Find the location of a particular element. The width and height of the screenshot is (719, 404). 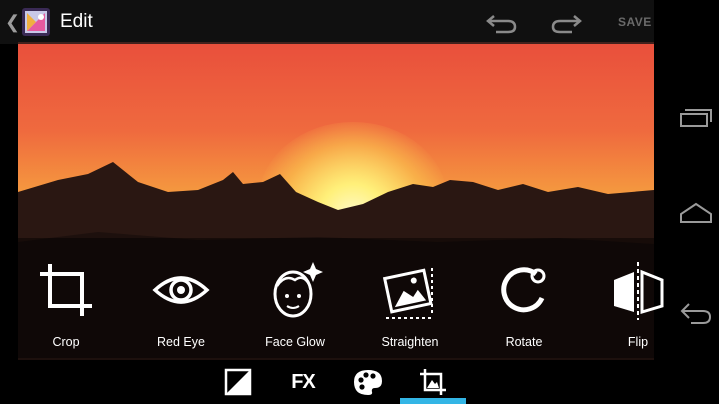

category-adjust is located at coordinates (238, 382).